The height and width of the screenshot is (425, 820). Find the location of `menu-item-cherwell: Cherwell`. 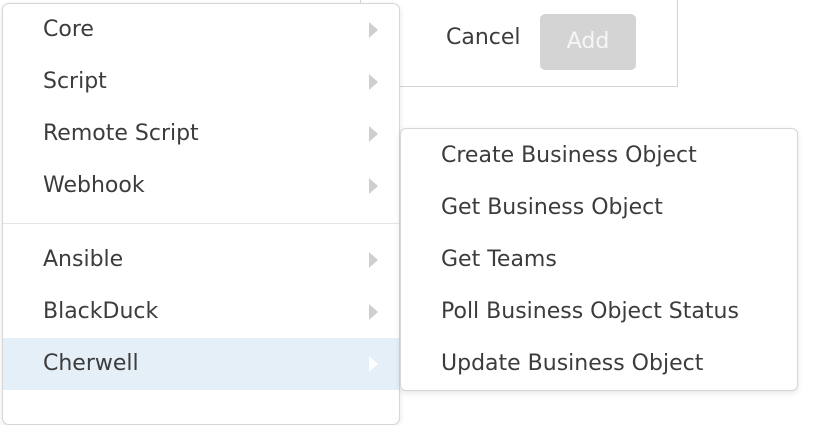

menu-item-cherwell: Cherwell is located at coordinates (201, 364).